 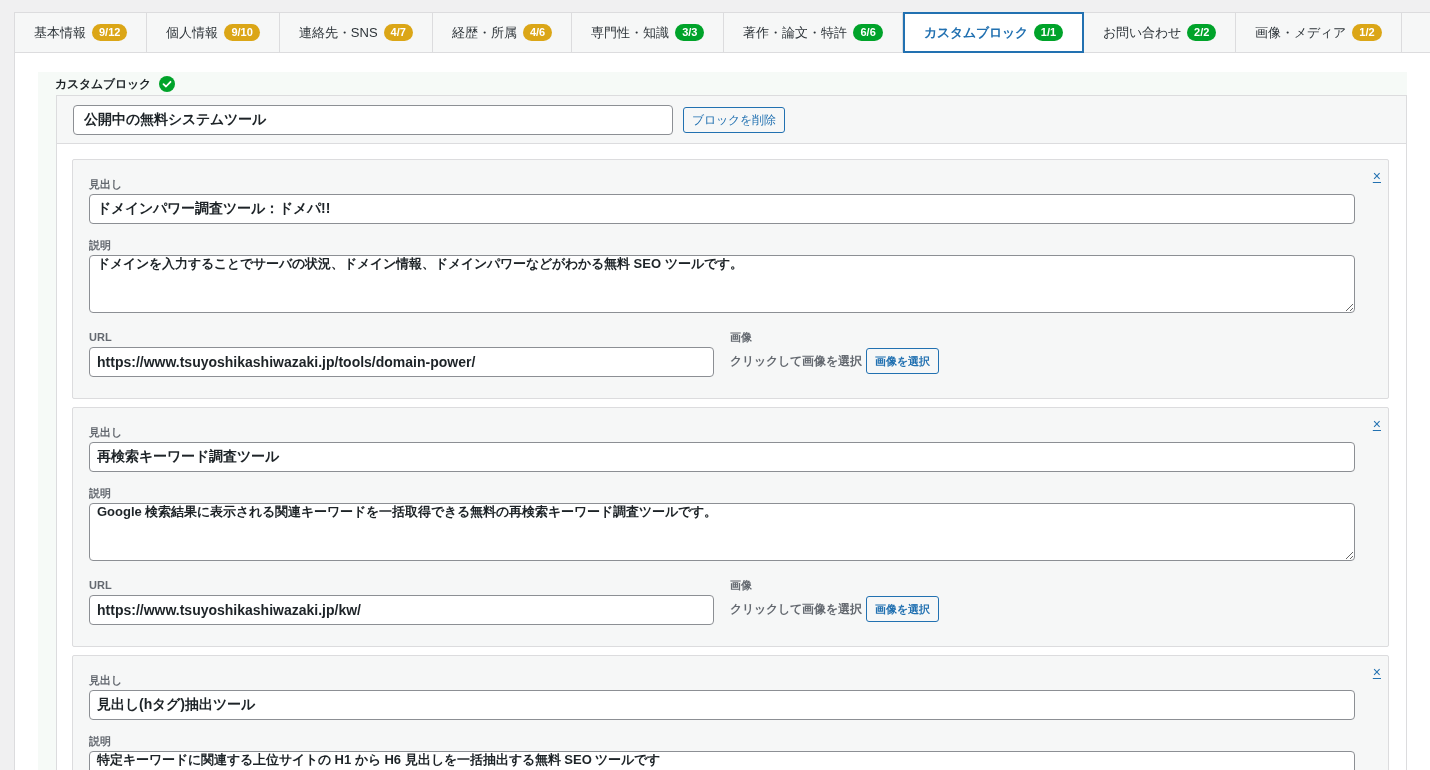 I want to click on tab: 専門性・知識 3/3, so click(x=648, y=32).